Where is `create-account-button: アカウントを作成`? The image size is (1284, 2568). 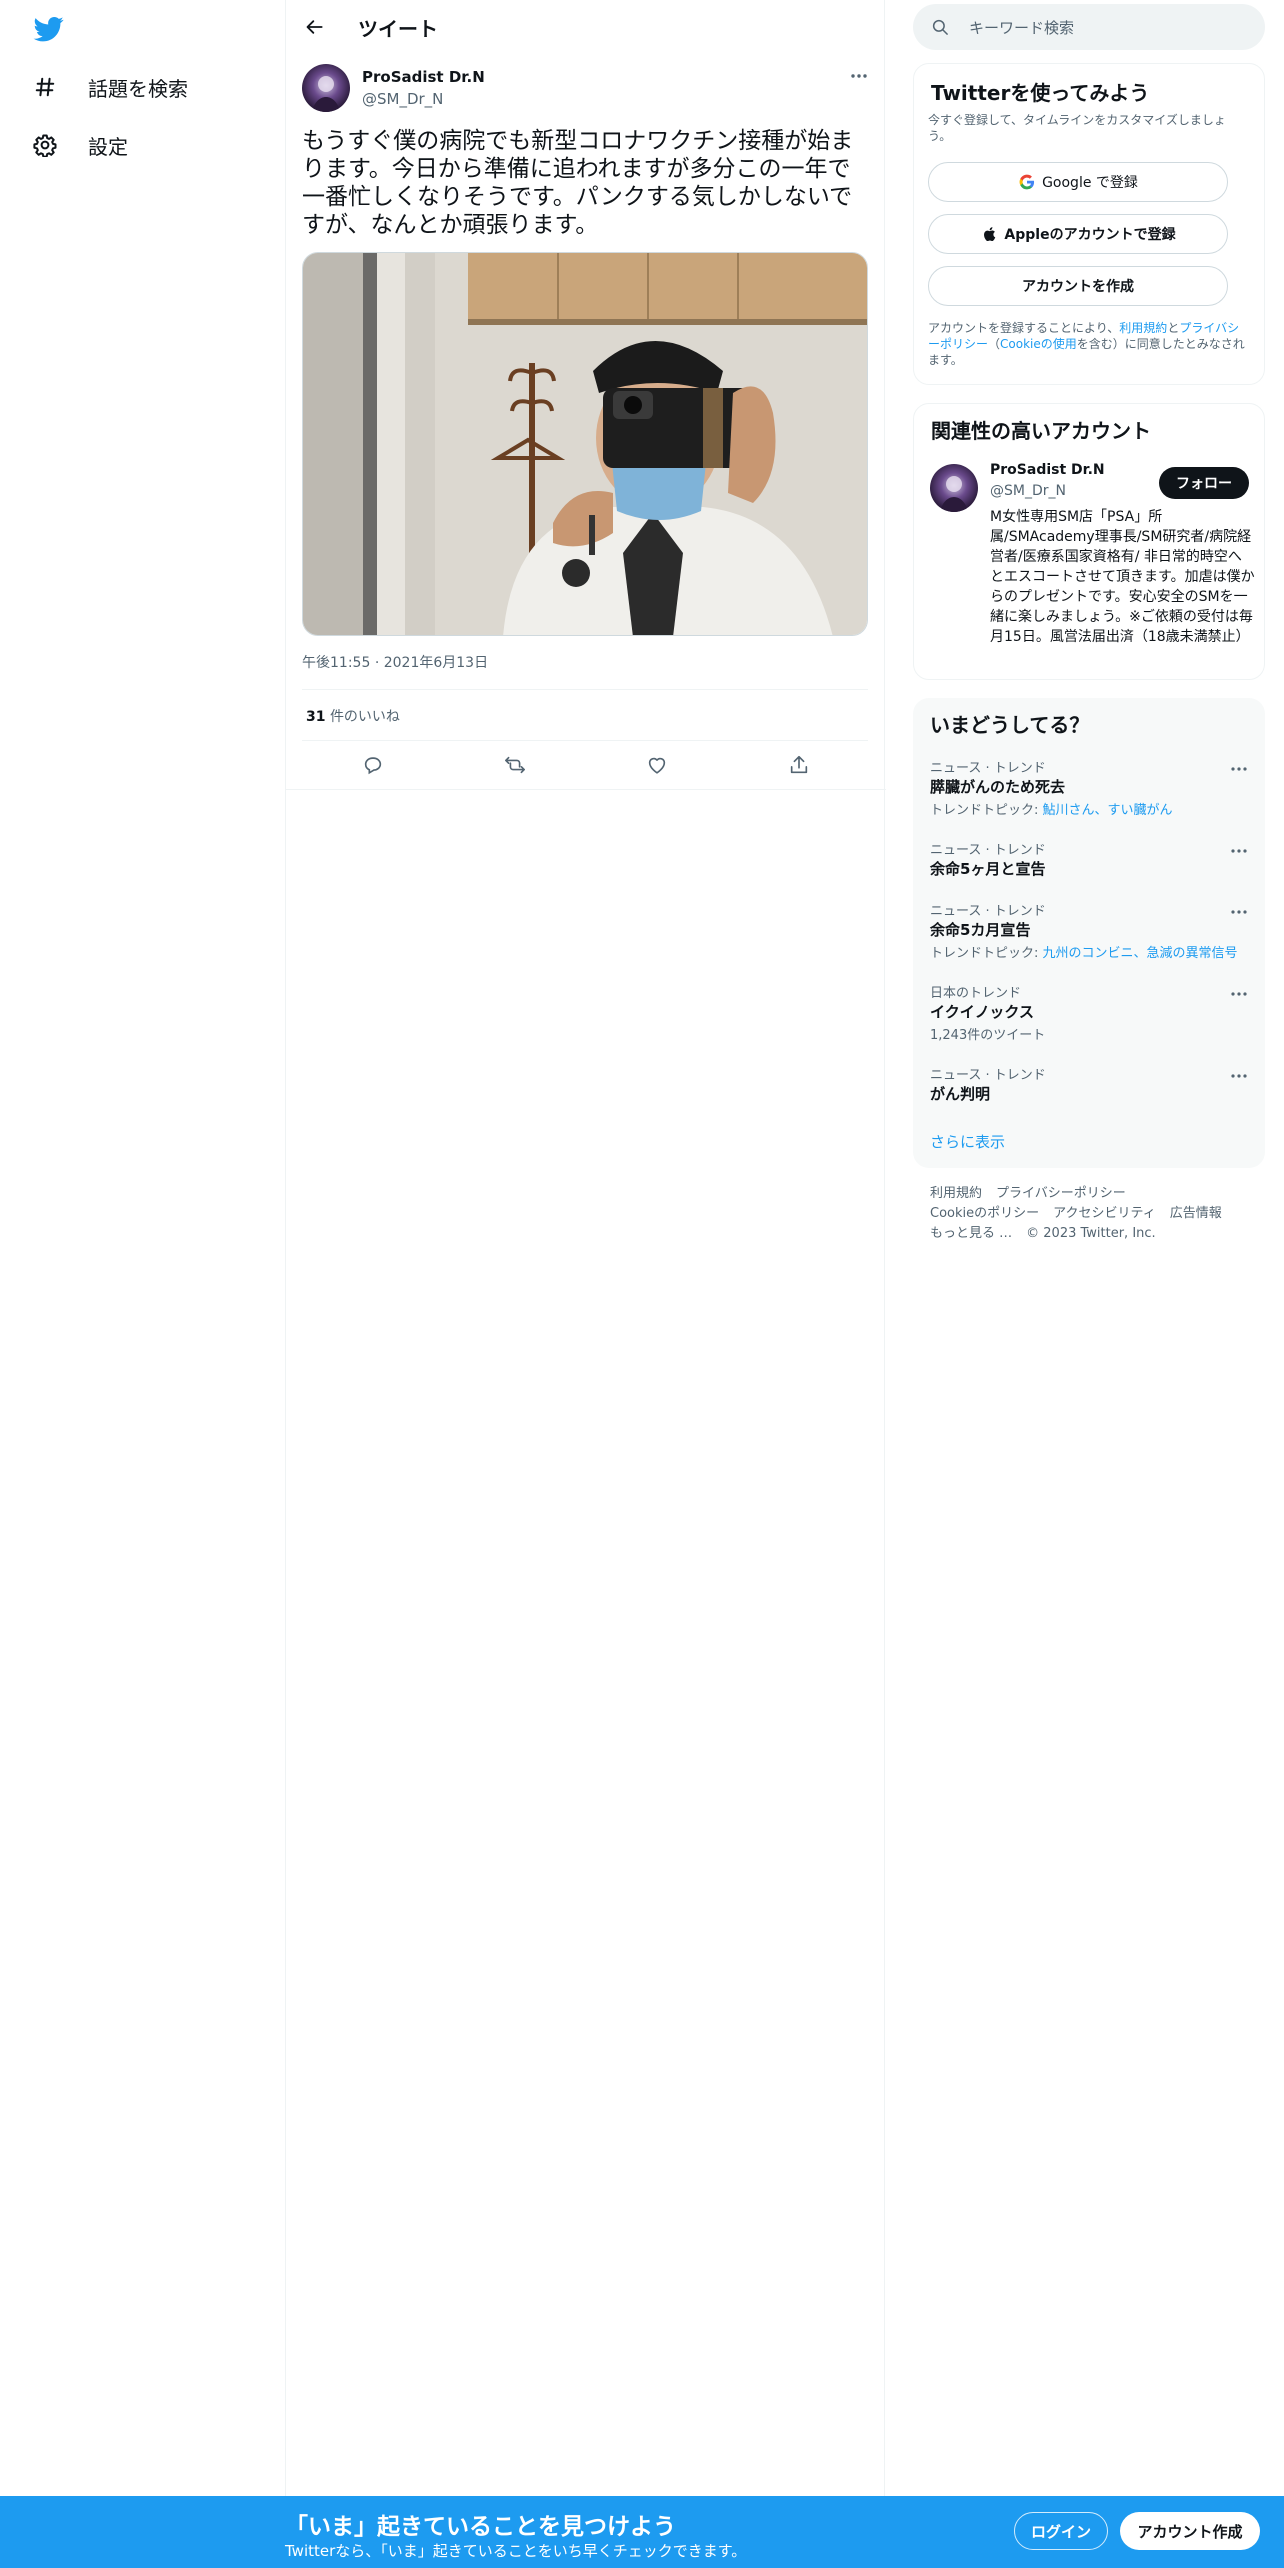 create-account-button: アカウントを作成 is located at coordinates (1078, 286).